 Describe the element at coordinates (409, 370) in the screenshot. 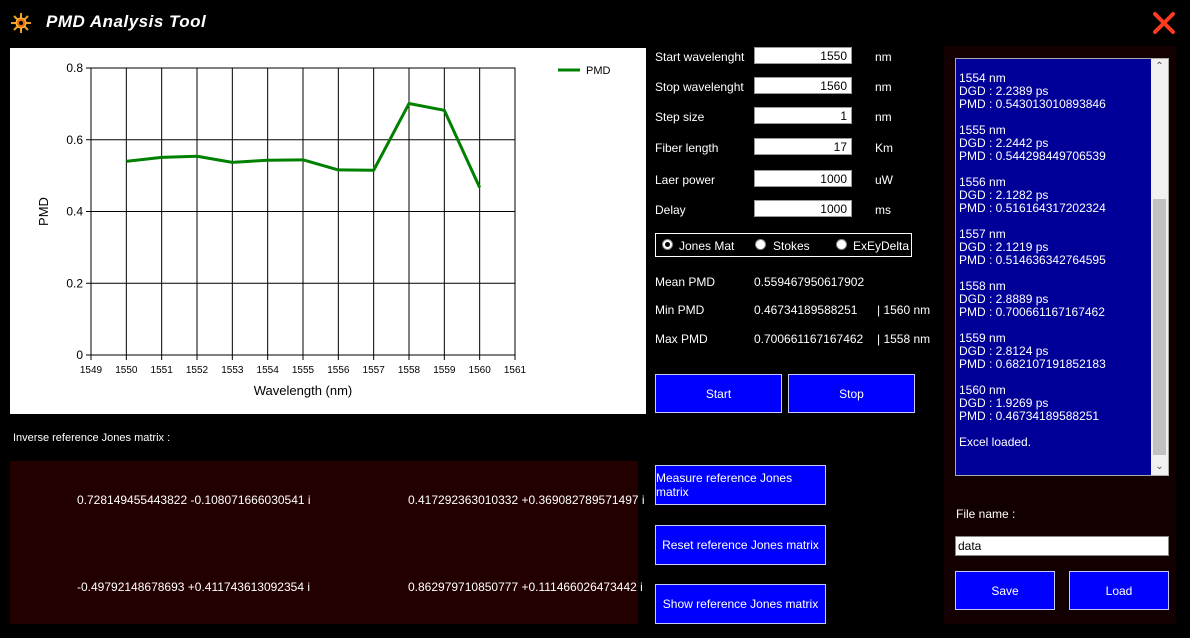

I see `x-tick-label: 1558` at that location.